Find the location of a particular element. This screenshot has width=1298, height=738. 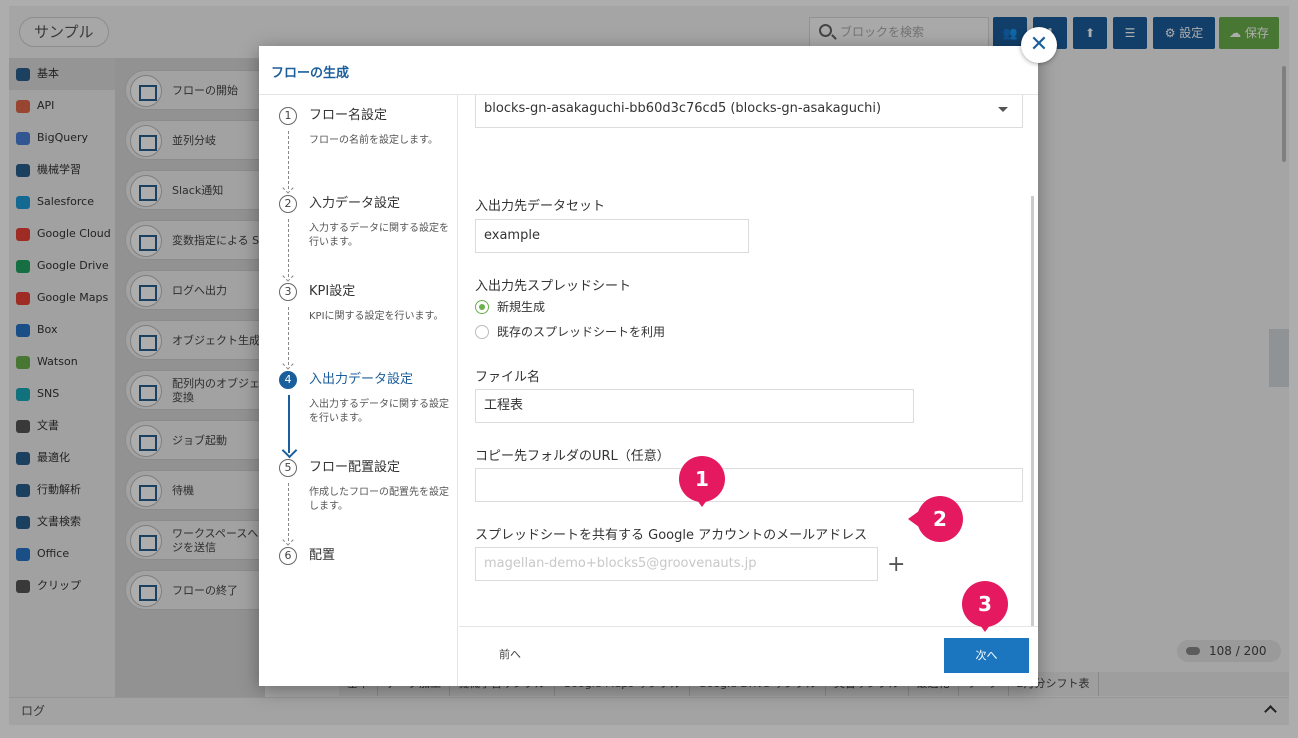

filename-input: 工程表 is located at coordinates (694, 406).